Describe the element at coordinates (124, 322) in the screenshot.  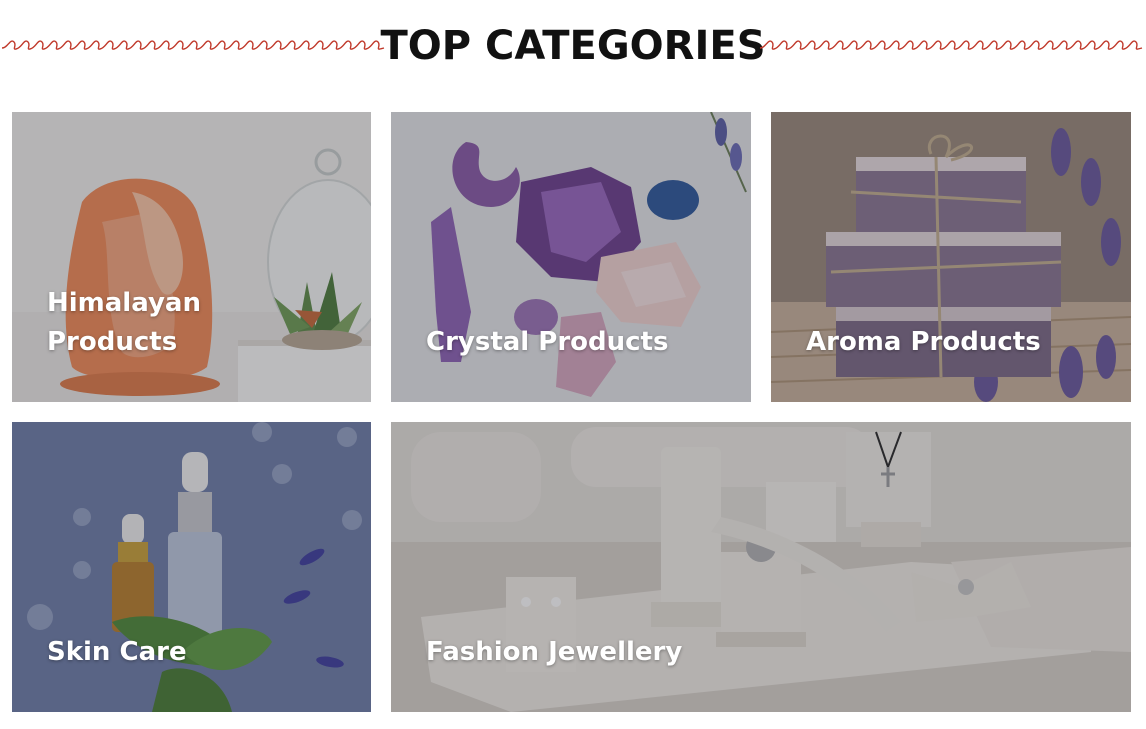
I see `category-label: Himalayan Products` at that location.